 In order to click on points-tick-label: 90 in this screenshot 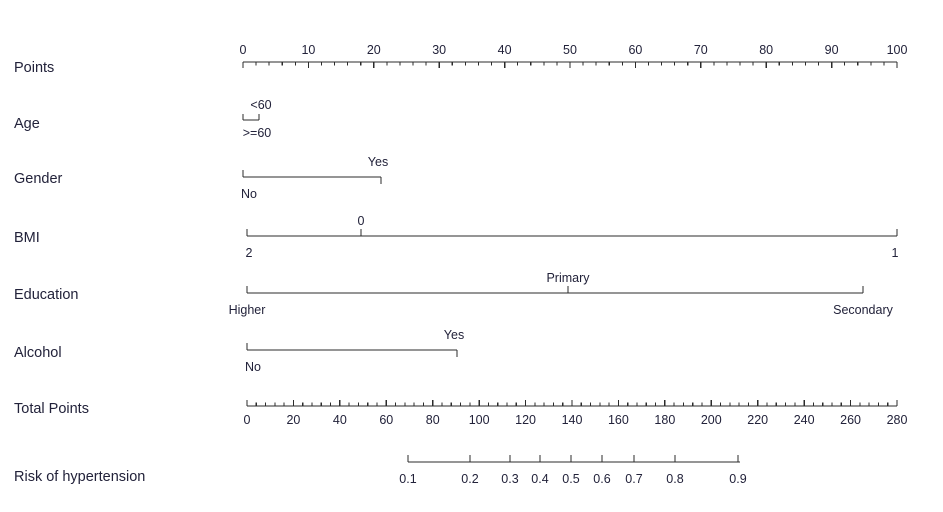, I will do `click(832, 50)`.